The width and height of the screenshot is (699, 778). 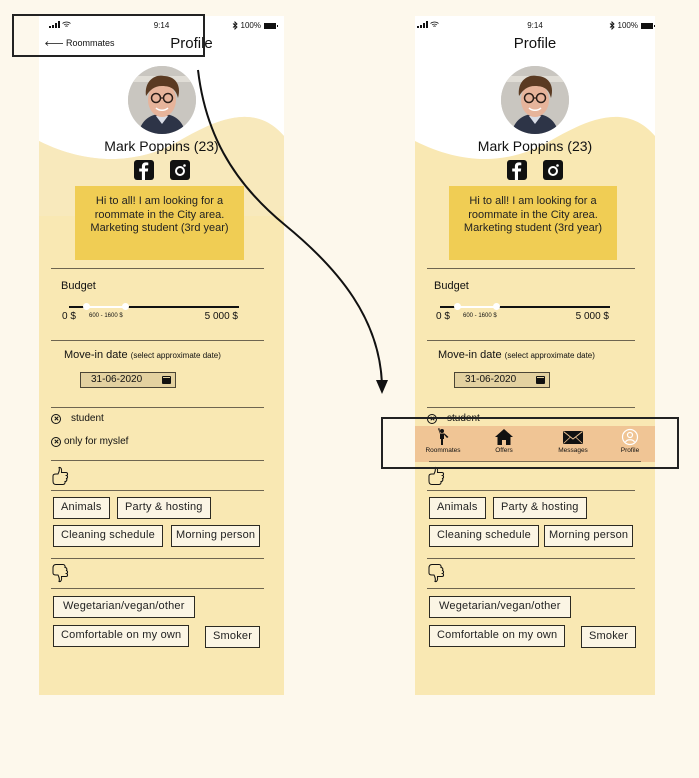 I want to click on condition-label: only for myslef, so click(x=96, y=441).